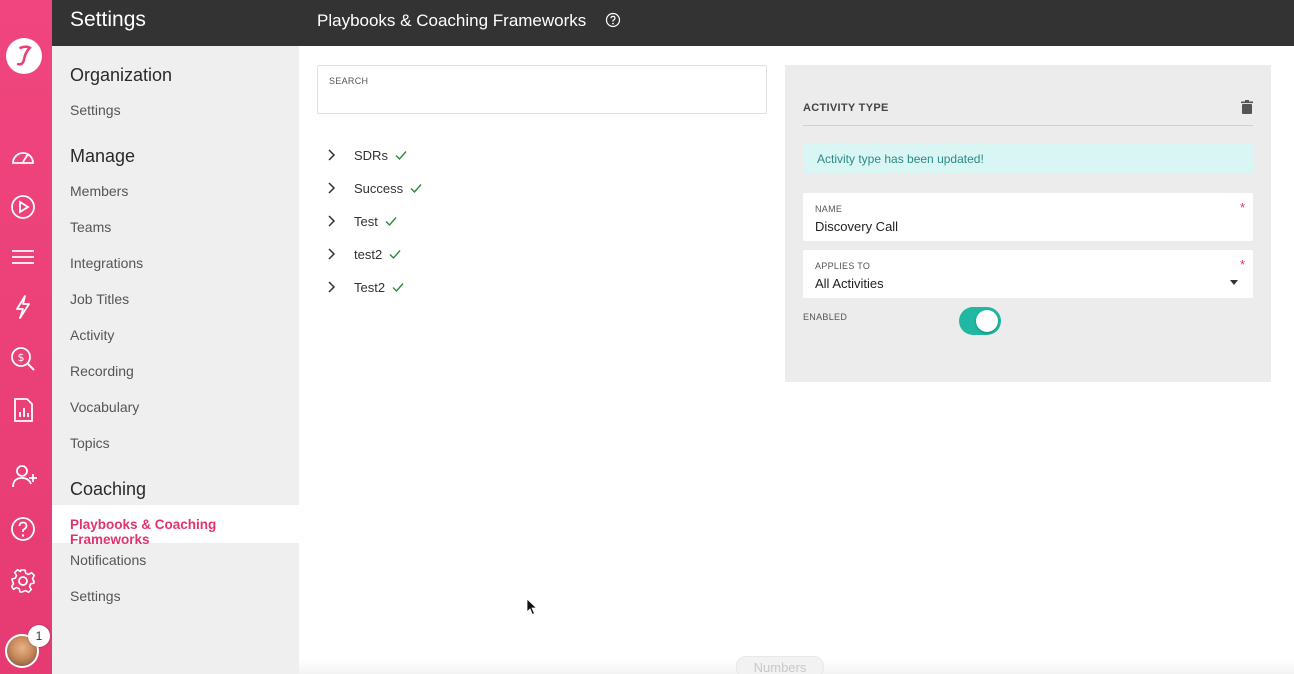  I want to click on sidebar-item-org-settings: Settings, so click(95, 110).